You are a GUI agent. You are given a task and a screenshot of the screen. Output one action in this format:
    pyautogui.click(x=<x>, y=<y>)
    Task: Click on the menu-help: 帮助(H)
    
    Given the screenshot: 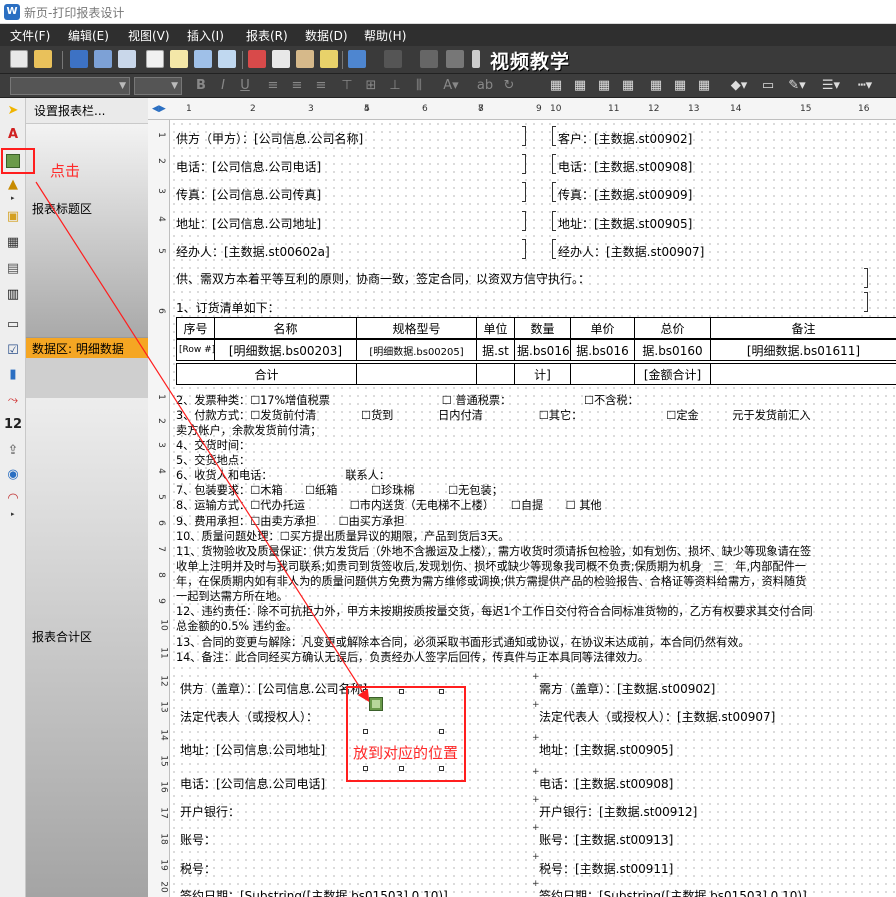 What is the action you would take?
    pyautogui.click(x=385, y=35)
    